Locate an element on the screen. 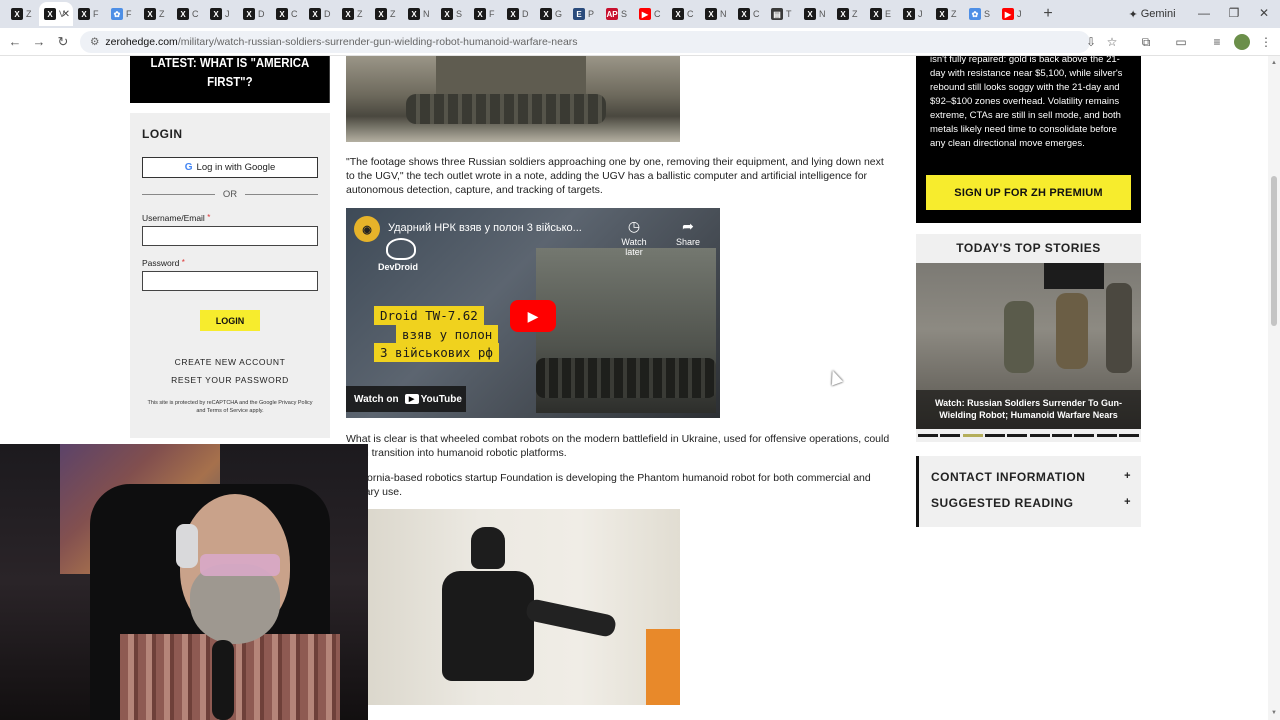 This screenshot has height=720, width=1280. restore-icon: ❐ is located at coordinates (1234, 13).